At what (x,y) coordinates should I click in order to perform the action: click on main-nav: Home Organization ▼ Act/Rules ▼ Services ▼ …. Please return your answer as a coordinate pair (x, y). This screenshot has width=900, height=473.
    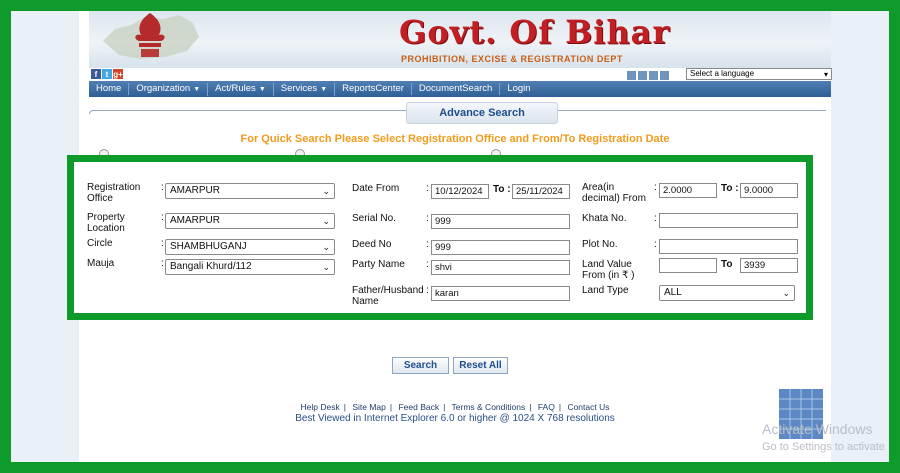
    Looking at the image, I should click on (460, 89).